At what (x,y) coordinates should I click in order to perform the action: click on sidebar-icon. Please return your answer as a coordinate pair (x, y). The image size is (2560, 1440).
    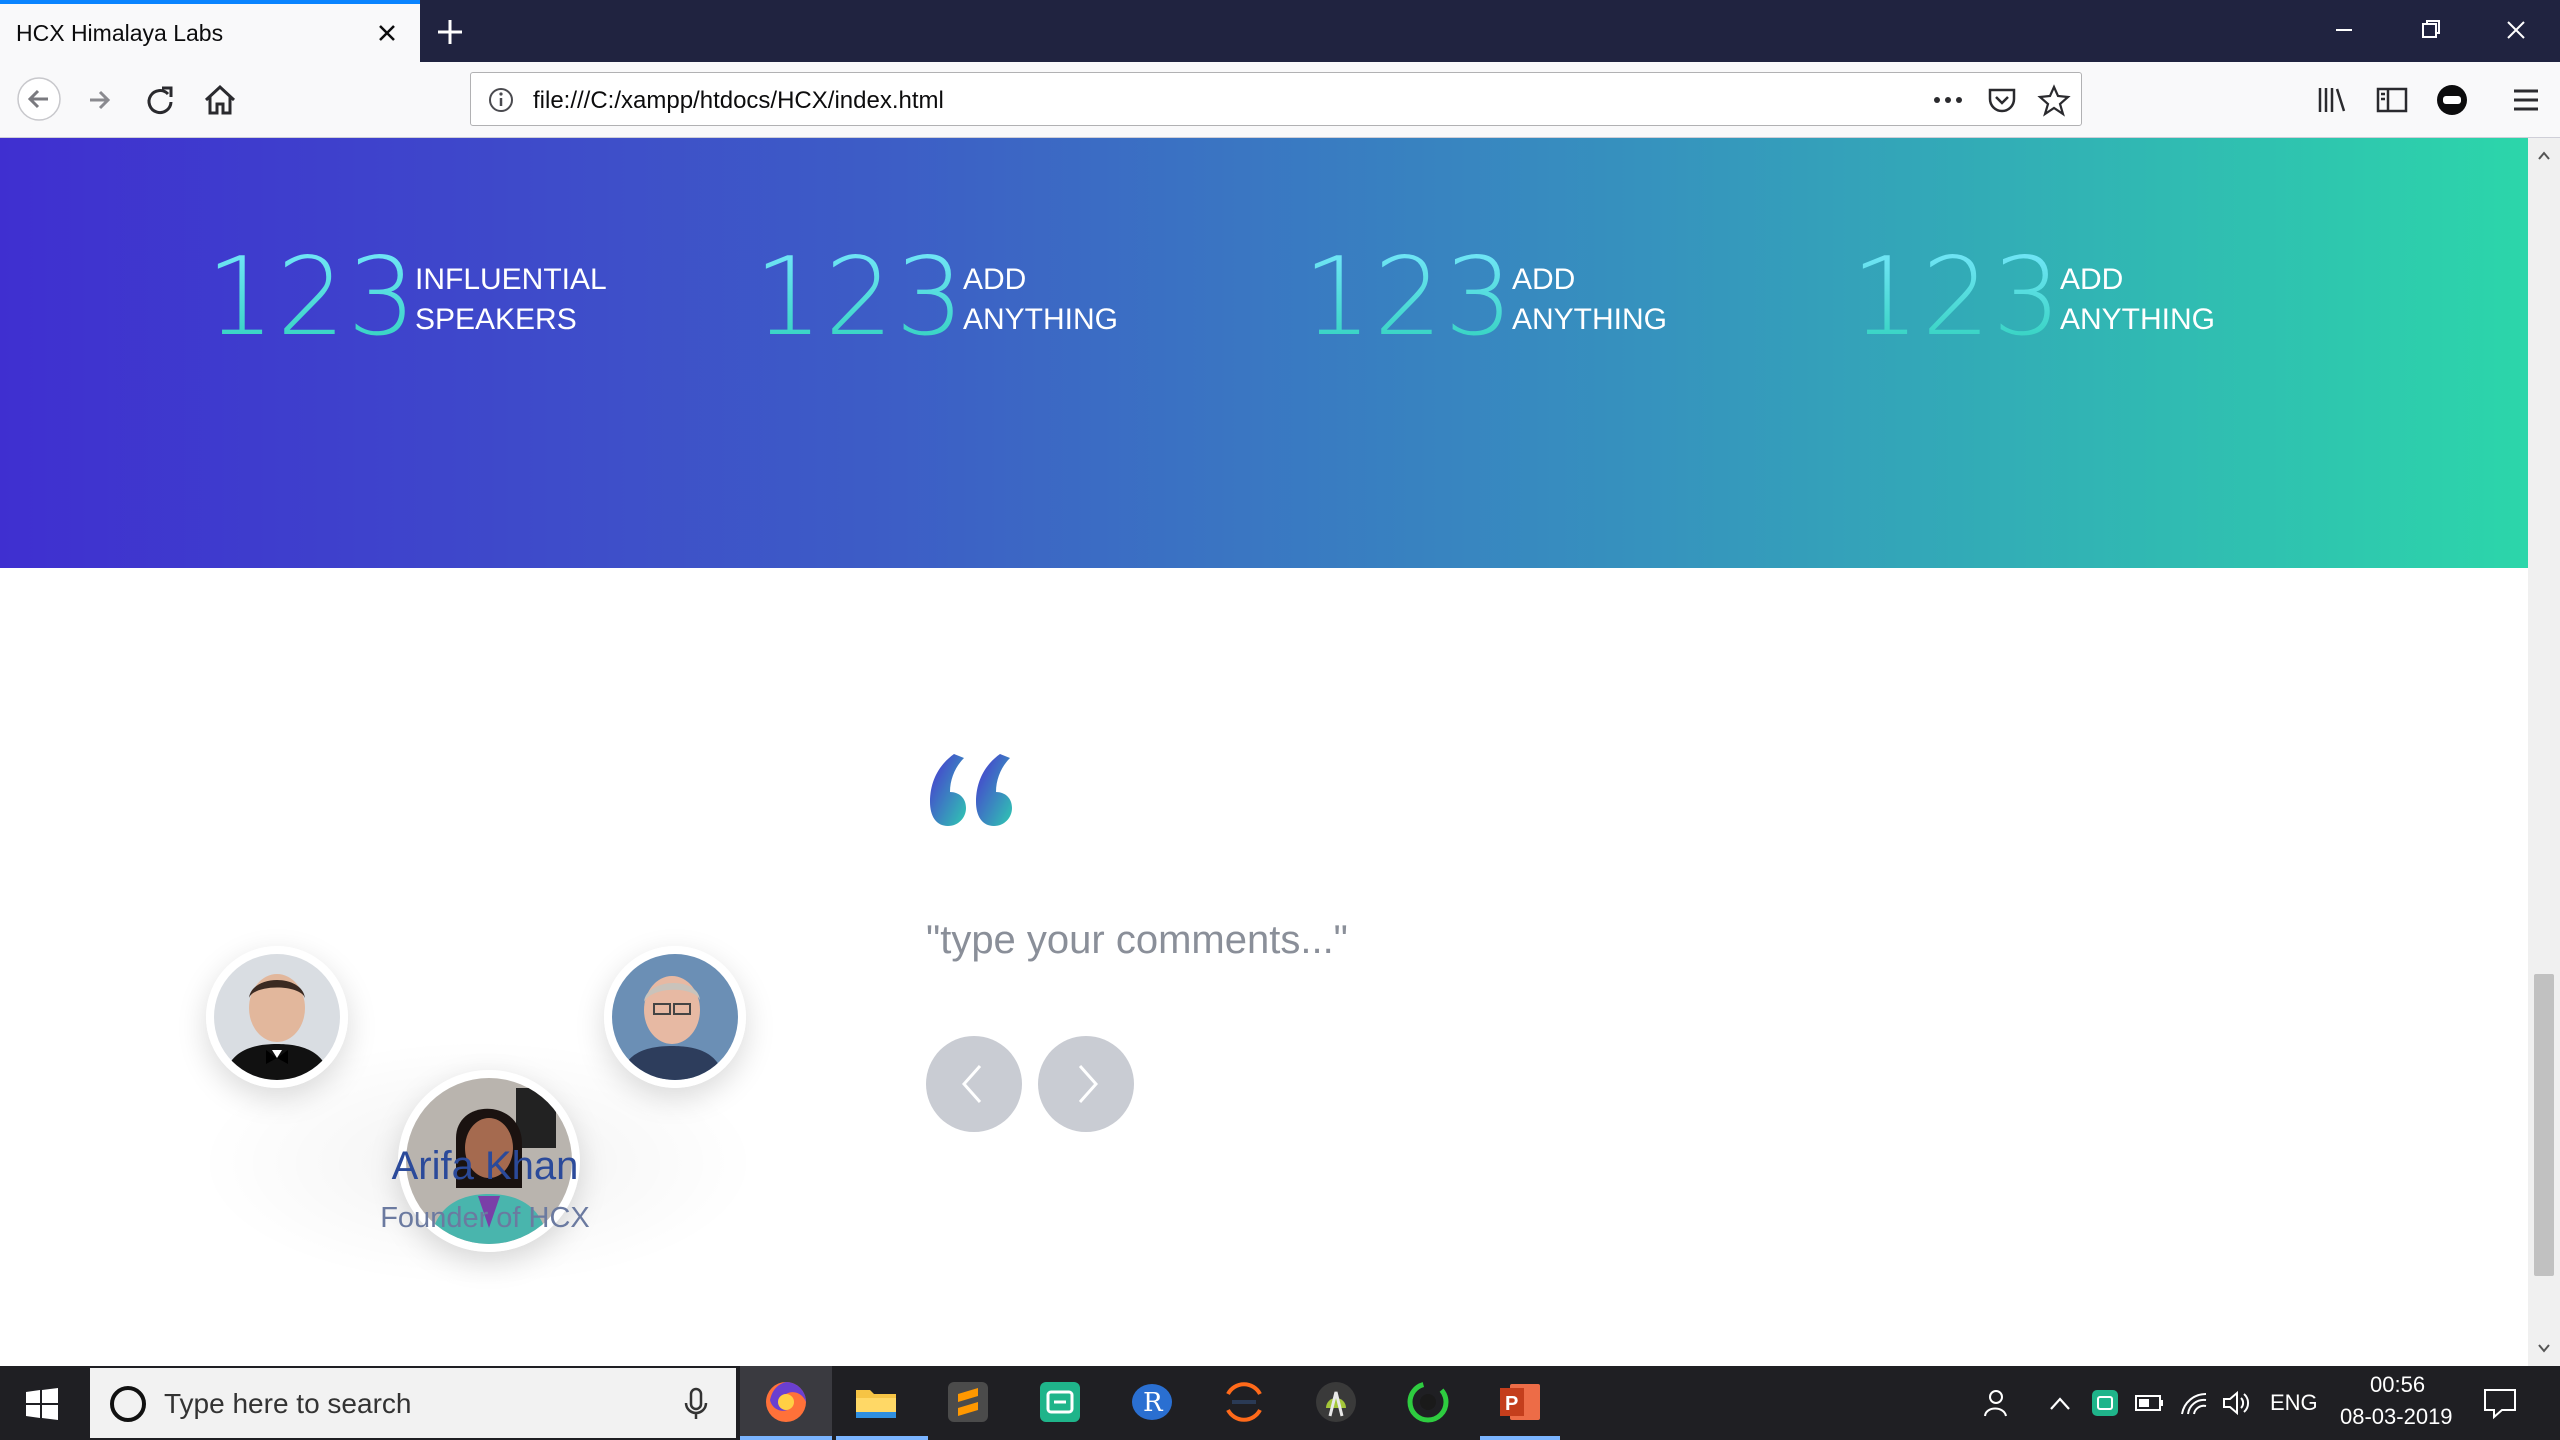
    Looking at the image, I should click on (2392, 100).